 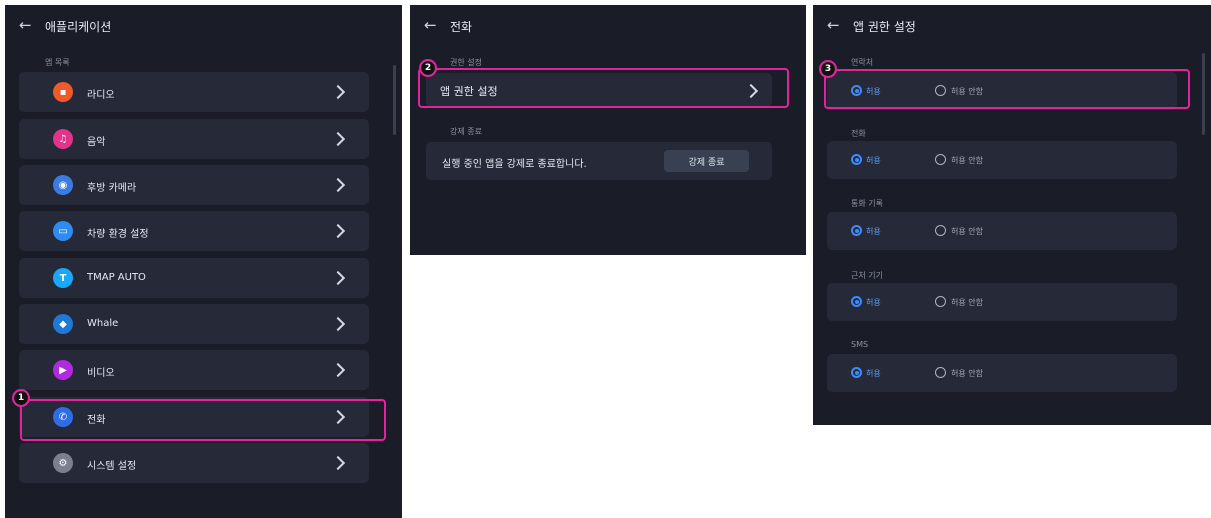 What do you see at coordinates (112, 188) in the screenshot?
I see `app-list-item-label: 후방 카메라` at bounding box center [112, 188].